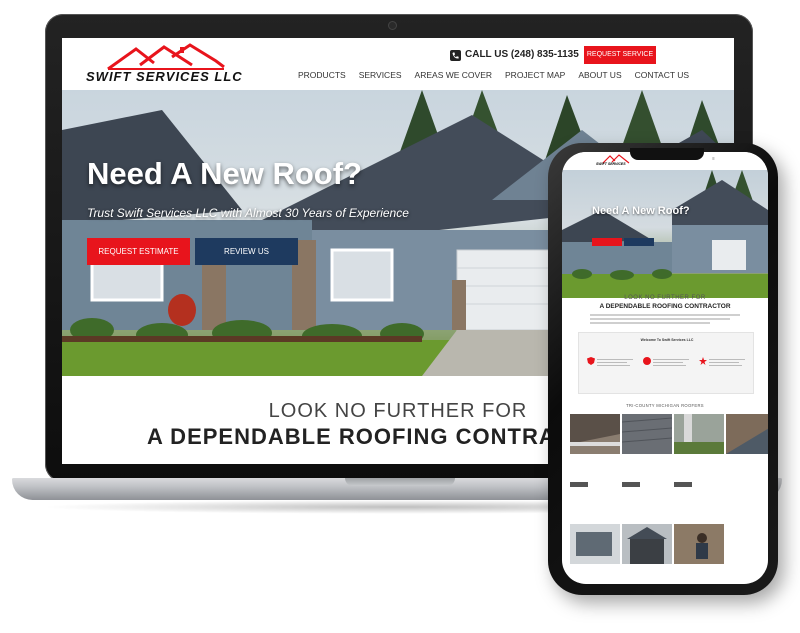 This screenshot has height=633, width=800. What do you see at coordinates (164, 76) in the screenshot?
I see `brand-logo-text: SWIFT SERVICES LLC` at bounding box center [164, 76].